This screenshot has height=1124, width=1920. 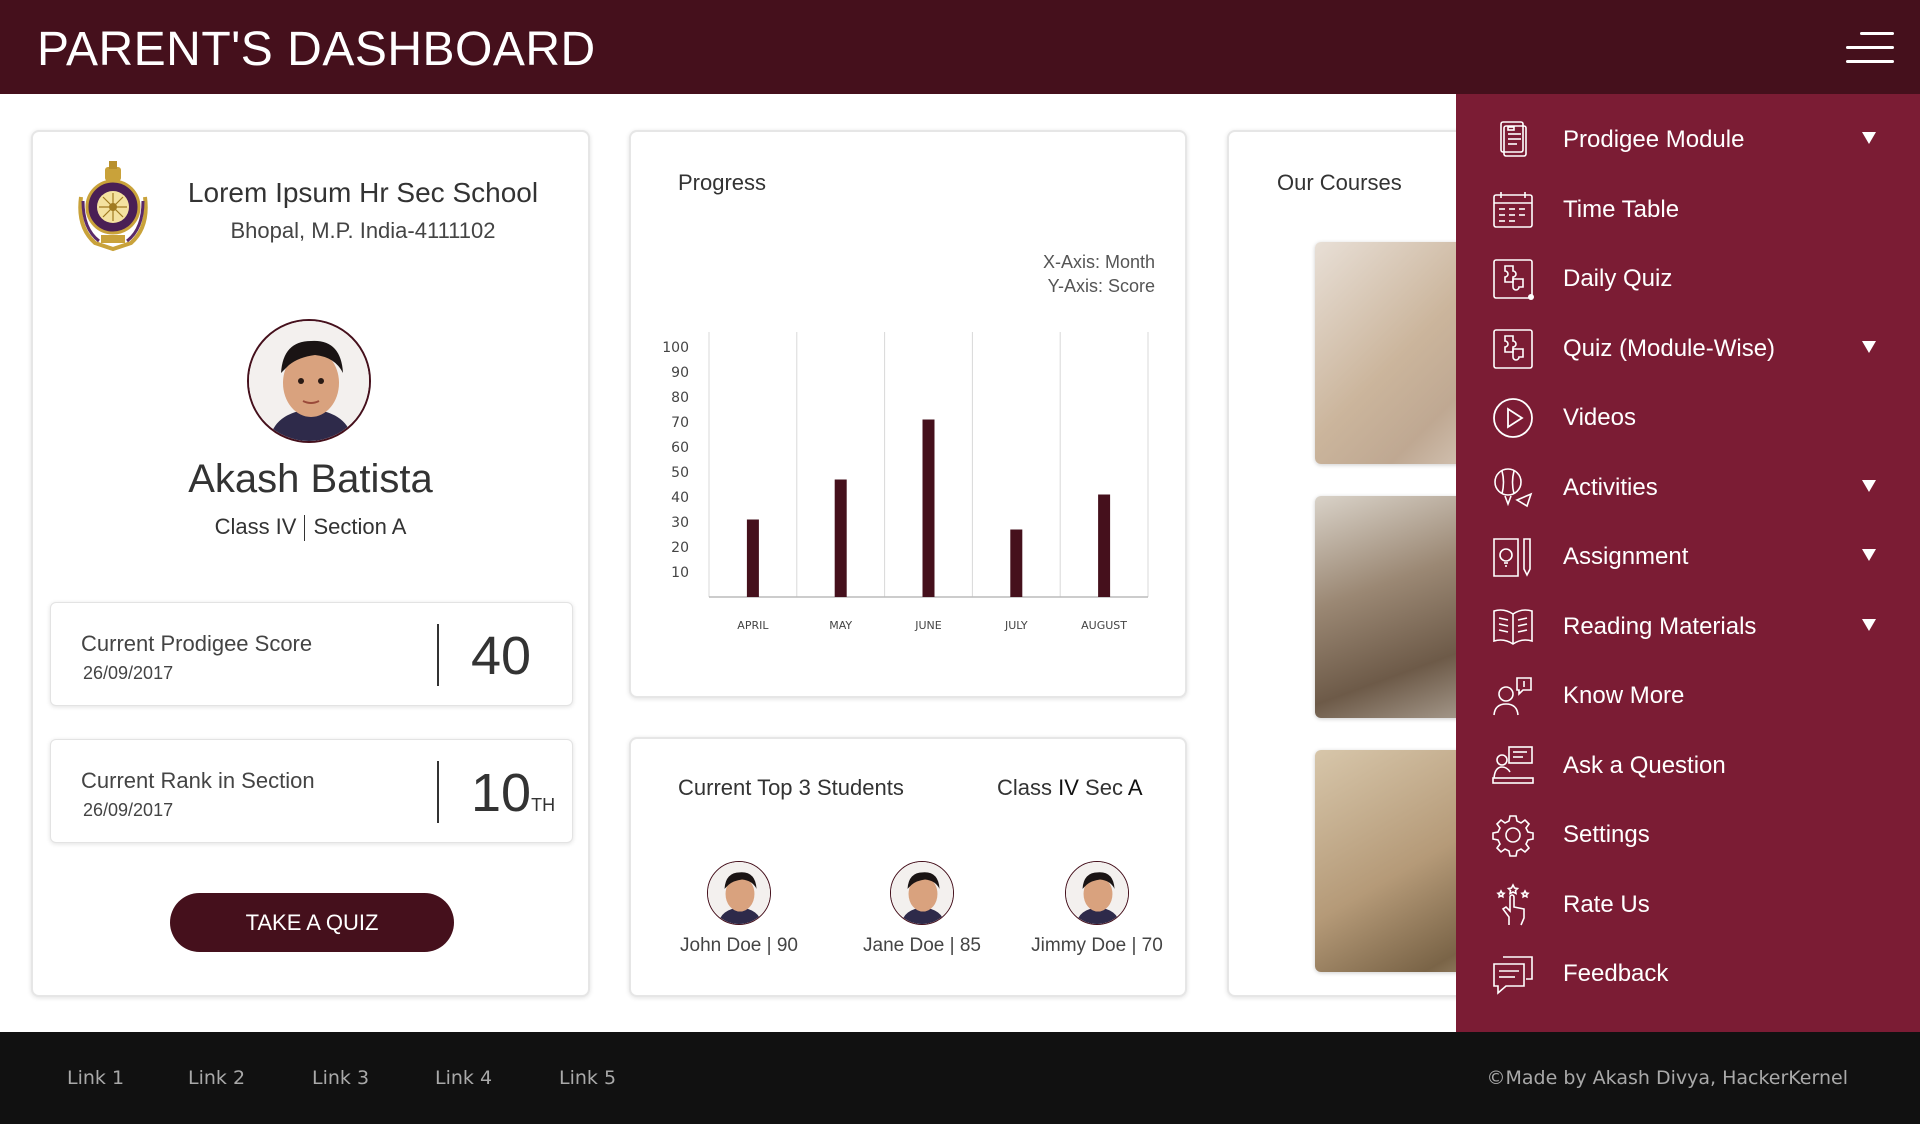 What do you see at coordinates (680, 548) in the screenshot?
I see `y-tick-label: 20` at bounding box center [680, 548].